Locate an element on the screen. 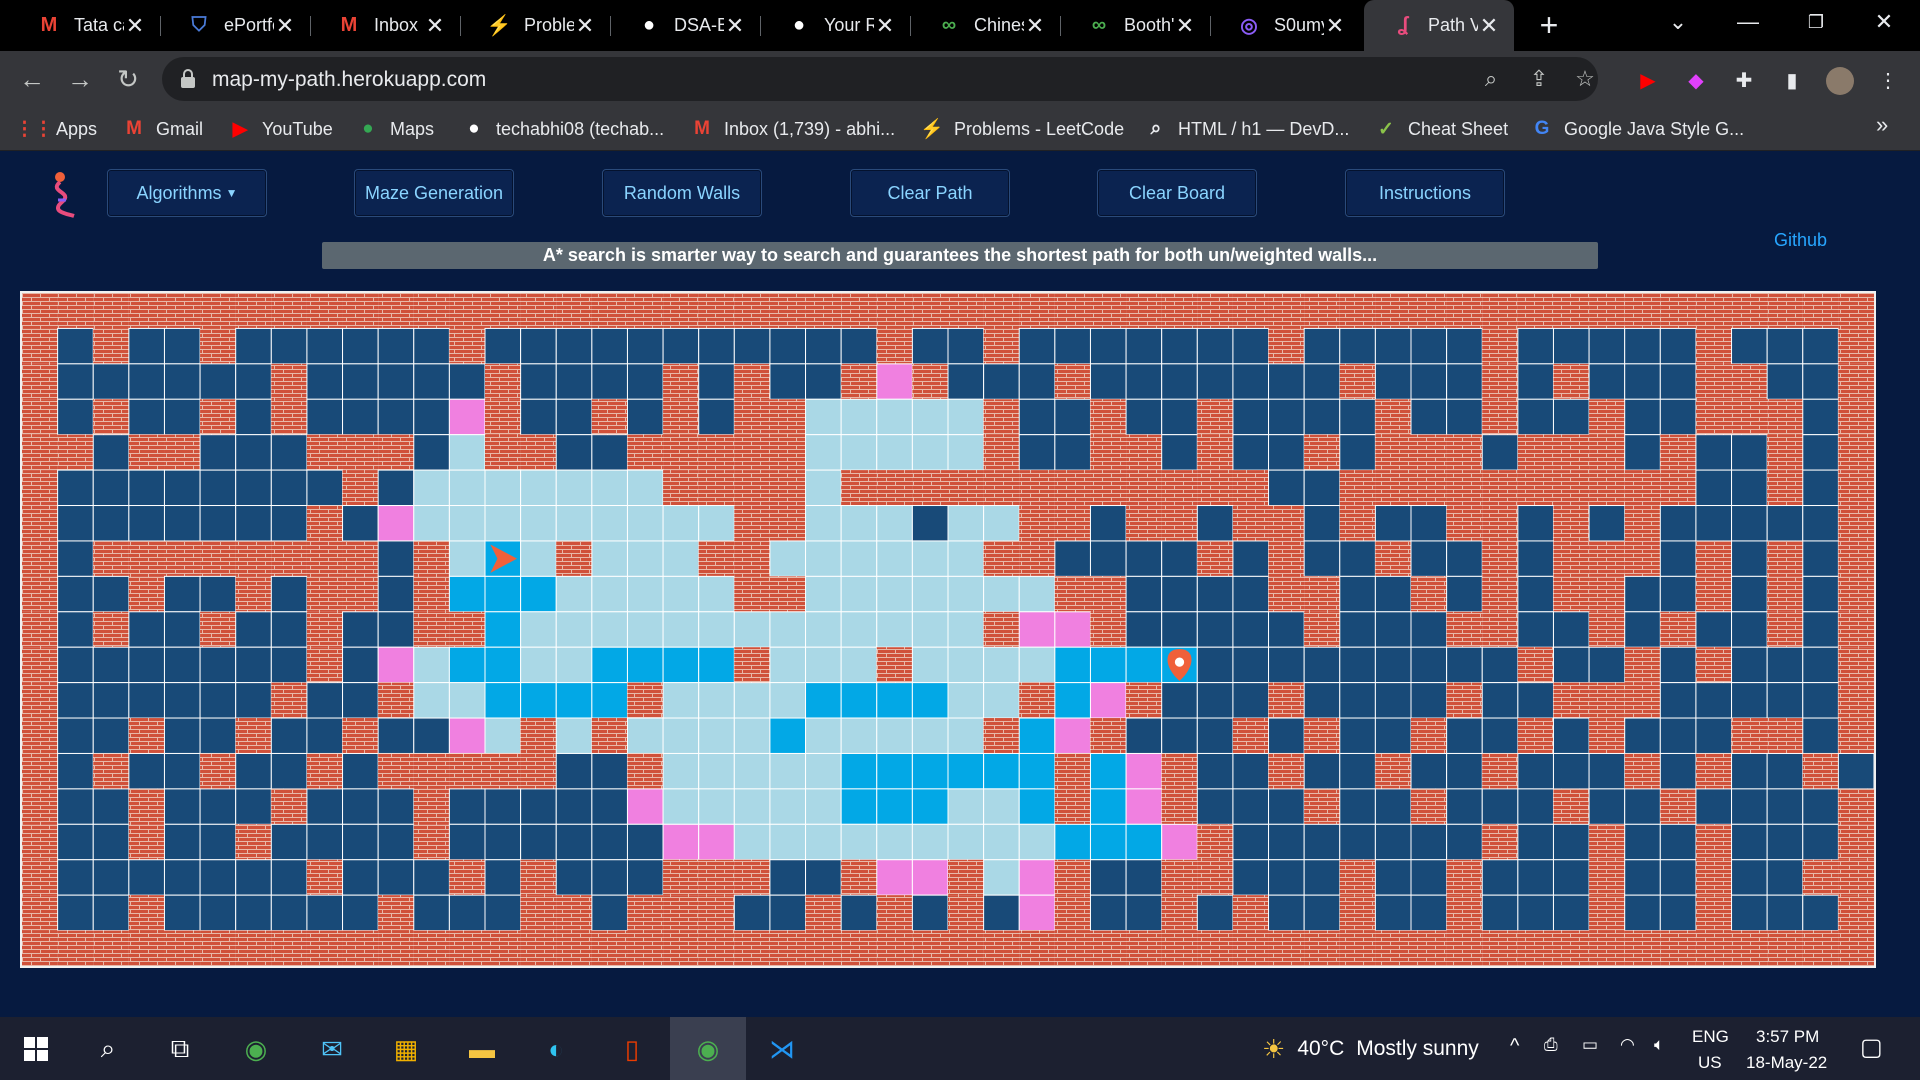 This screenshot has width=1920, height=1080. frontier-cell is located at coordinates (467, 735).